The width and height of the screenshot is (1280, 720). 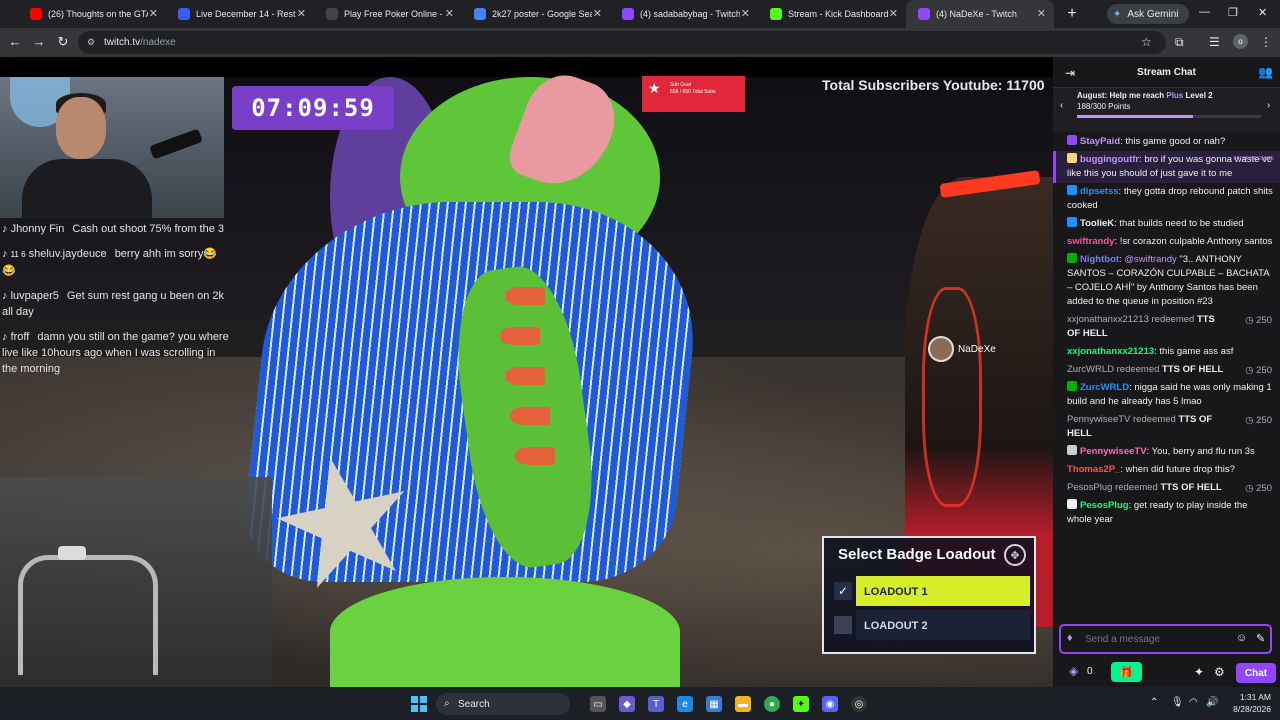 I want to click on chevron-right-icon: ›, so click(x=1268, y=105).